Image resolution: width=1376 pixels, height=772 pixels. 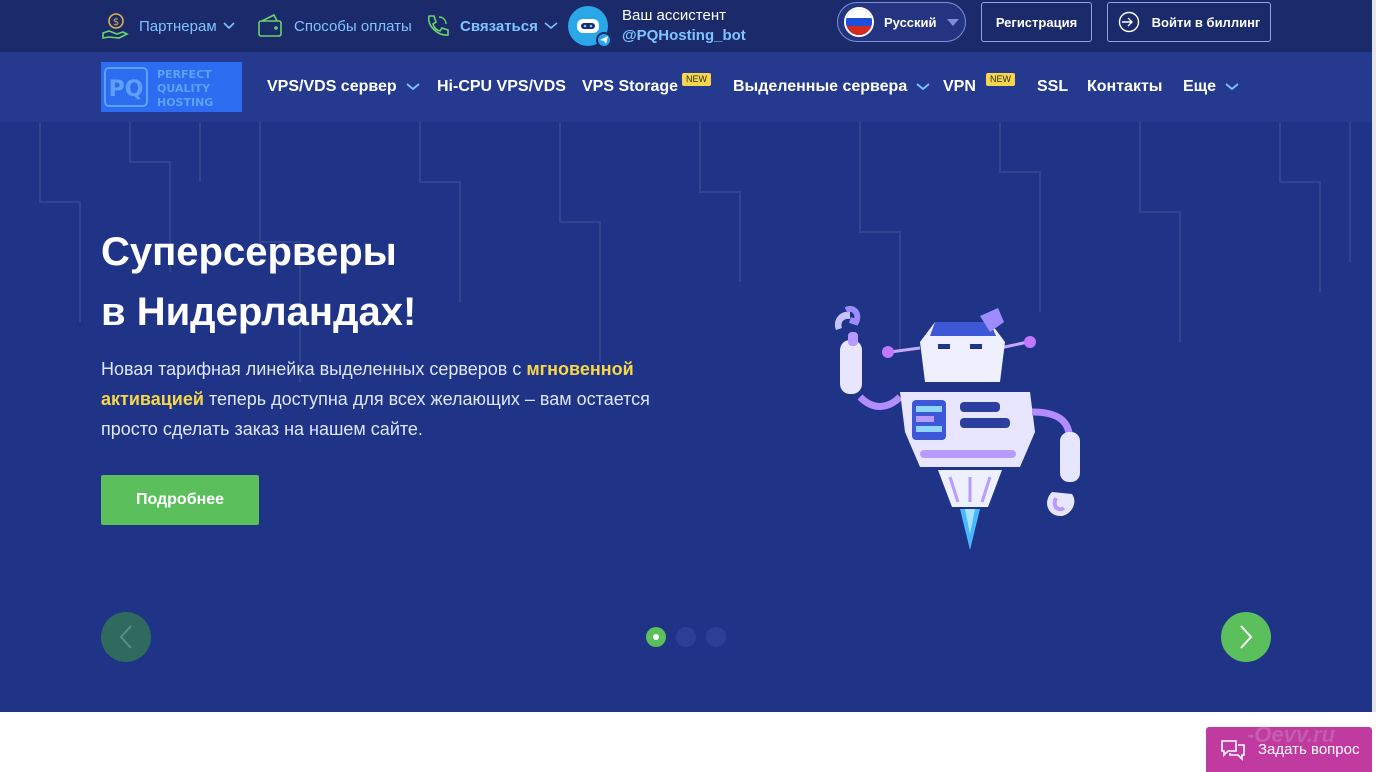 What do you see at coordinates (674, 15) in the screenshot?
I see `assistant-label: Ваш ассистент` at bounding box center [674, 15].